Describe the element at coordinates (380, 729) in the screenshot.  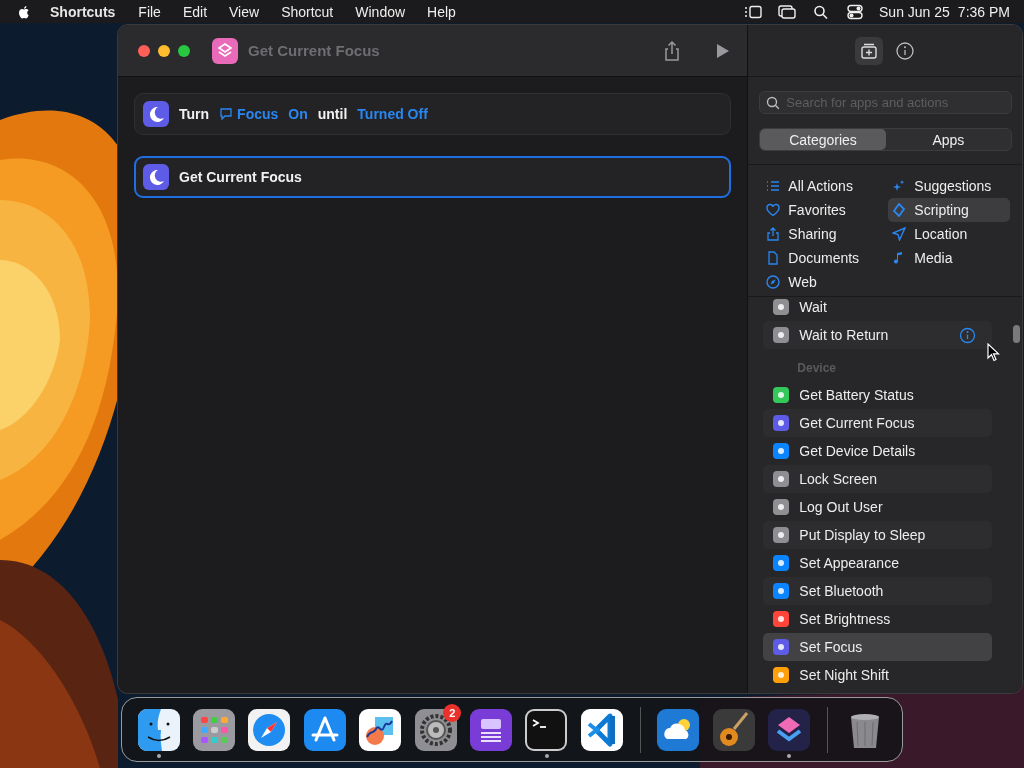
I see `scribble-icon` at that location.